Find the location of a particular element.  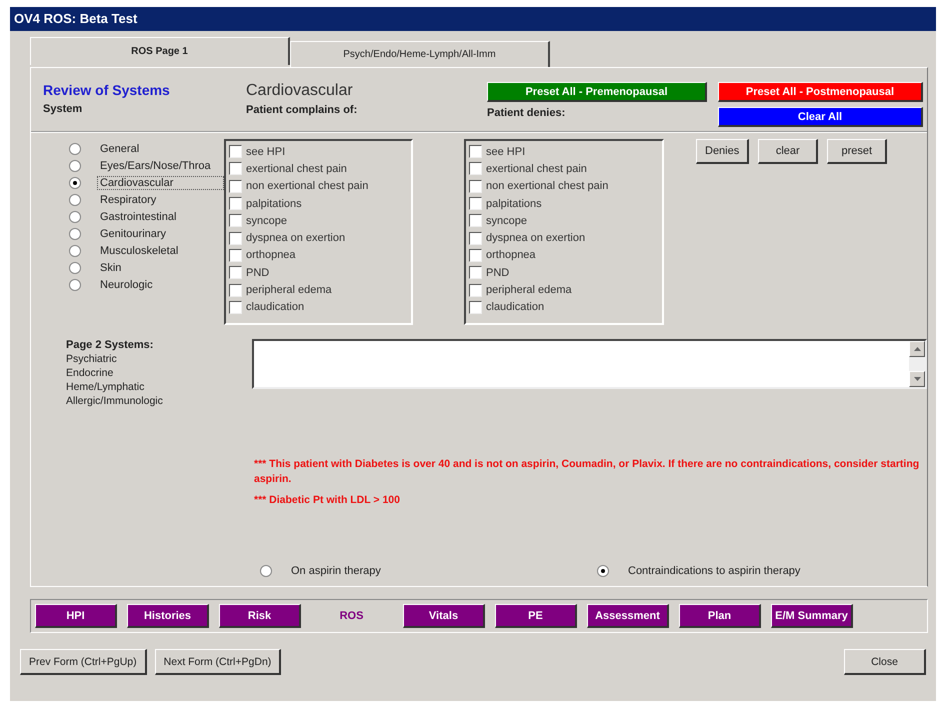

preset-button: Preset All - Postmenopausal is located at coordinates (820, 92).